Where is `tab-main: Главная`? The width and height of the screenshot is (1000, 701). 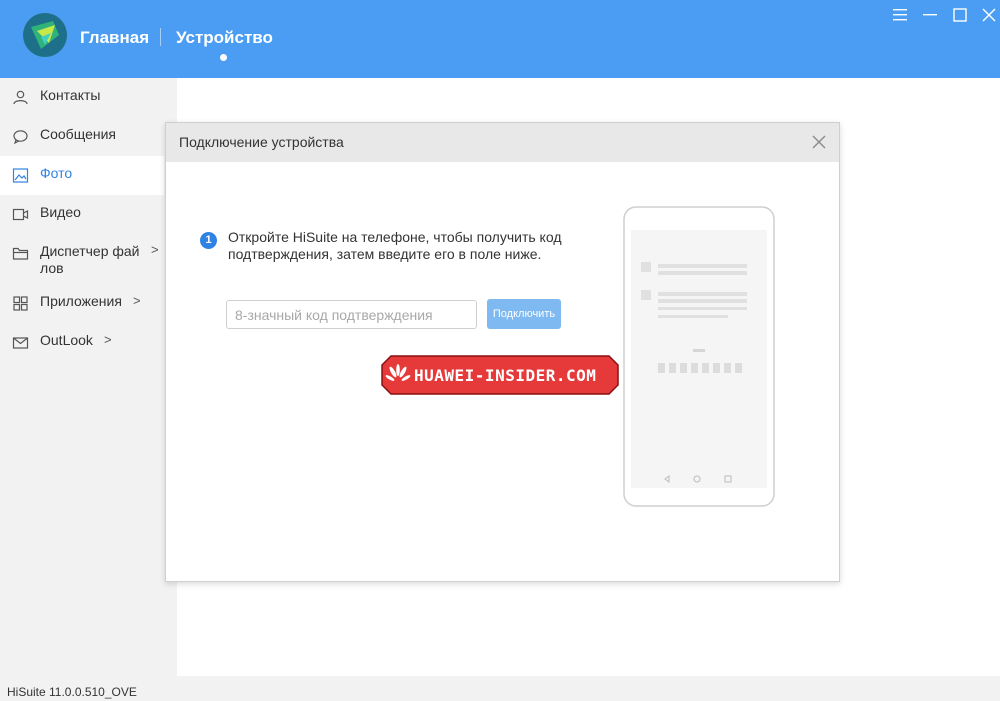
tab-main: Главная is located at coordinates (114, 38).